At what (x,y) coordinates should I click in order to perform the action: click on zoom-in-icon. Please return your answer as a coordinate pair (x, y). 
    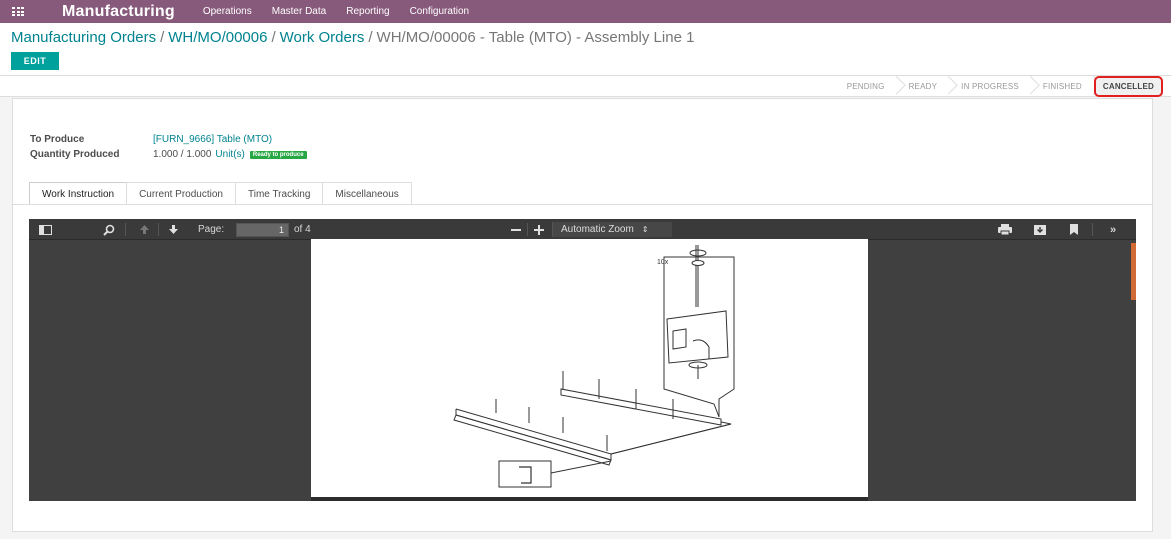
    Looking at the image, I should click on (539, 229).